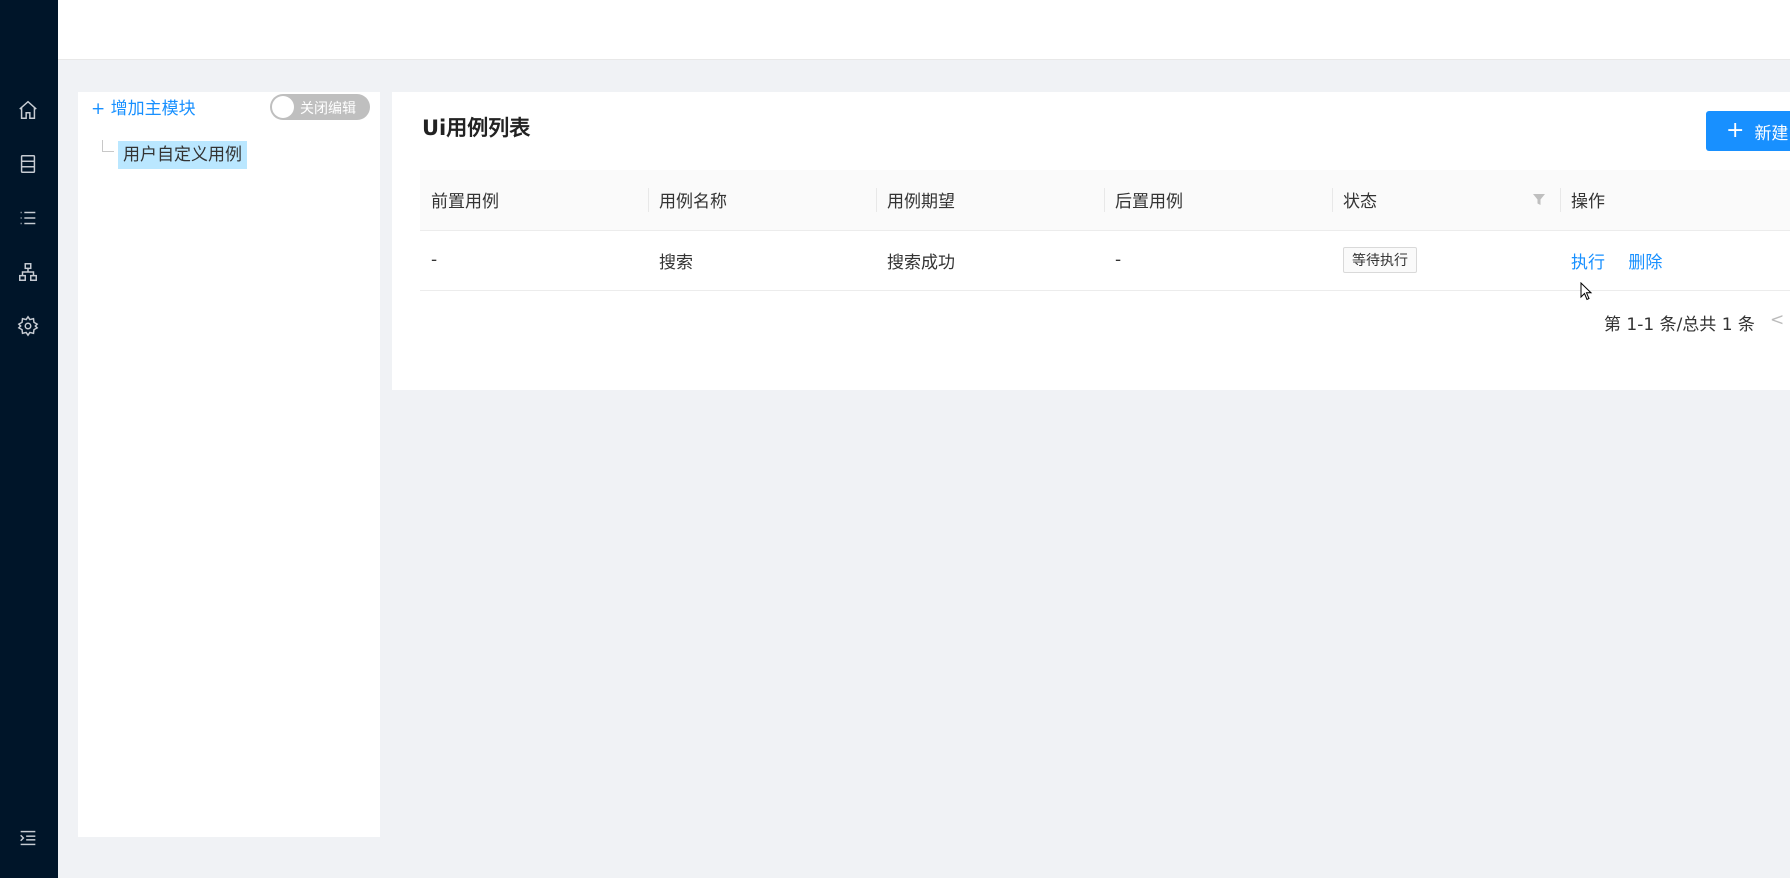 This screenshot has width=1790, height=878. Describe the element at coordinates (28, 110) in the screenshot. I see `home-icon` at that location.